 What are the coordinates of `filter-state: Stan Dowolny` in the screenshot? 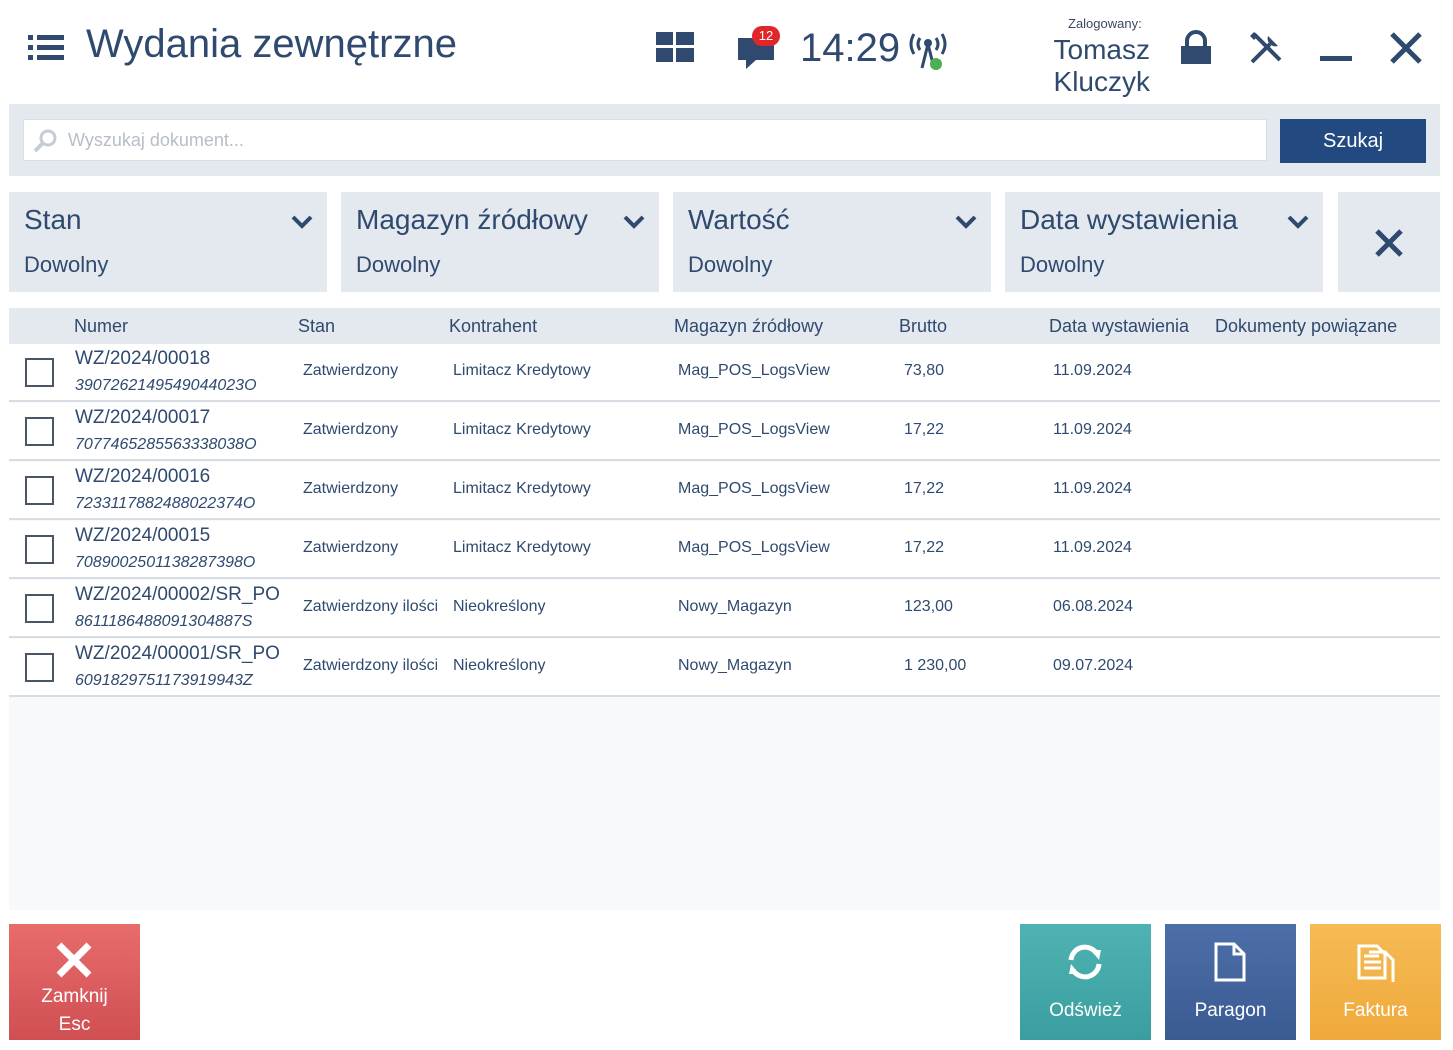 It's located at (168, 242).